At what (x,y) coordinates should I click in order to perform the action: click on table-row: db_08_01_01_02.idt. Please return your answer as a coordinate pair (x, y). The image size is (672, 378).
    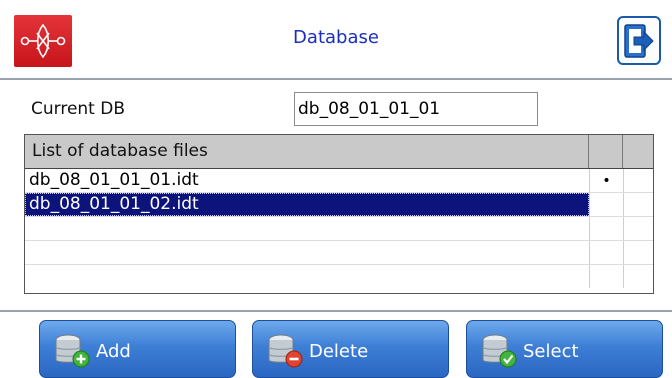
    Looking at the image, I should click on (339, 205).